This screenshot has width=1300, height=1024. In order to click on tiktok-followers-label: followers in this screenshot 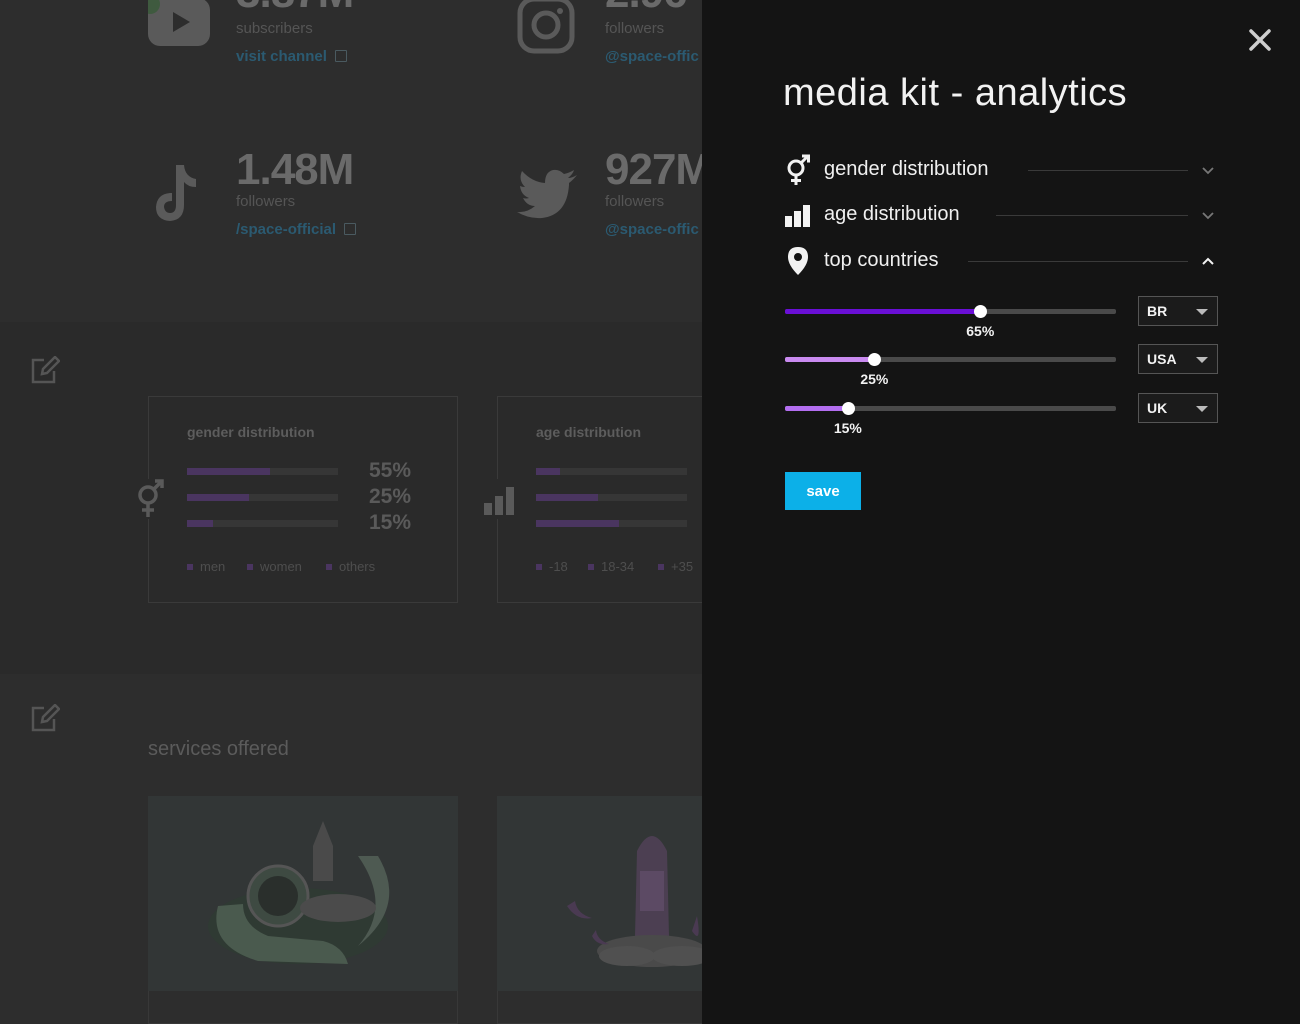, I will do `click(266, 201)`.